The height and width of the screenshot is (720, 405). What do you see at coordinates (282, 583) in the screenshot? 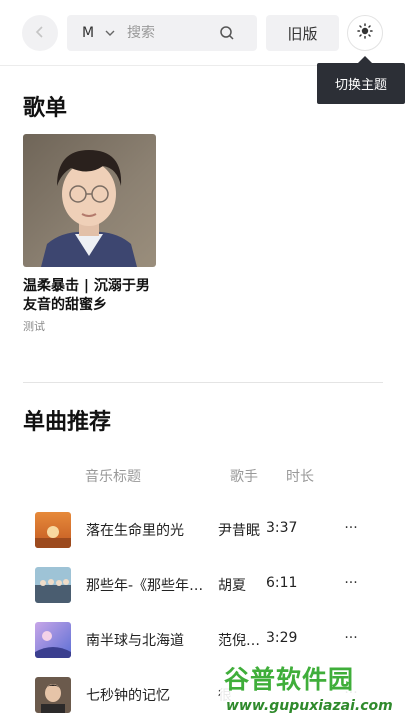
I see `song-duration: 6:11` at bounding box center [282, 583].